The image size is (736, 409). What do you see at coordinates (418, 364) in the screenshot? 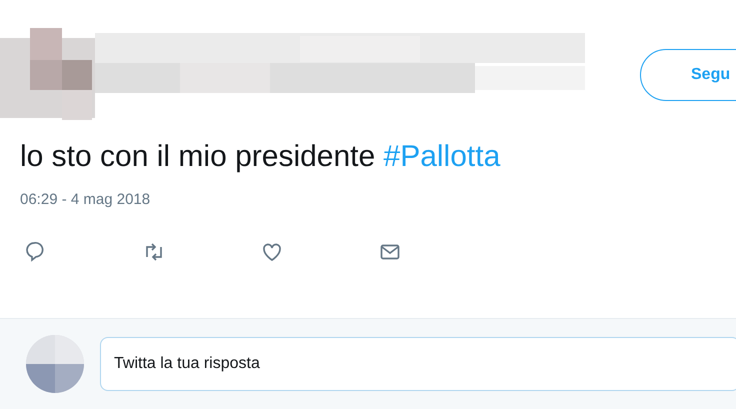
I see `reply-field: Twitta la tua risposta` at bounding box center [418, 364].